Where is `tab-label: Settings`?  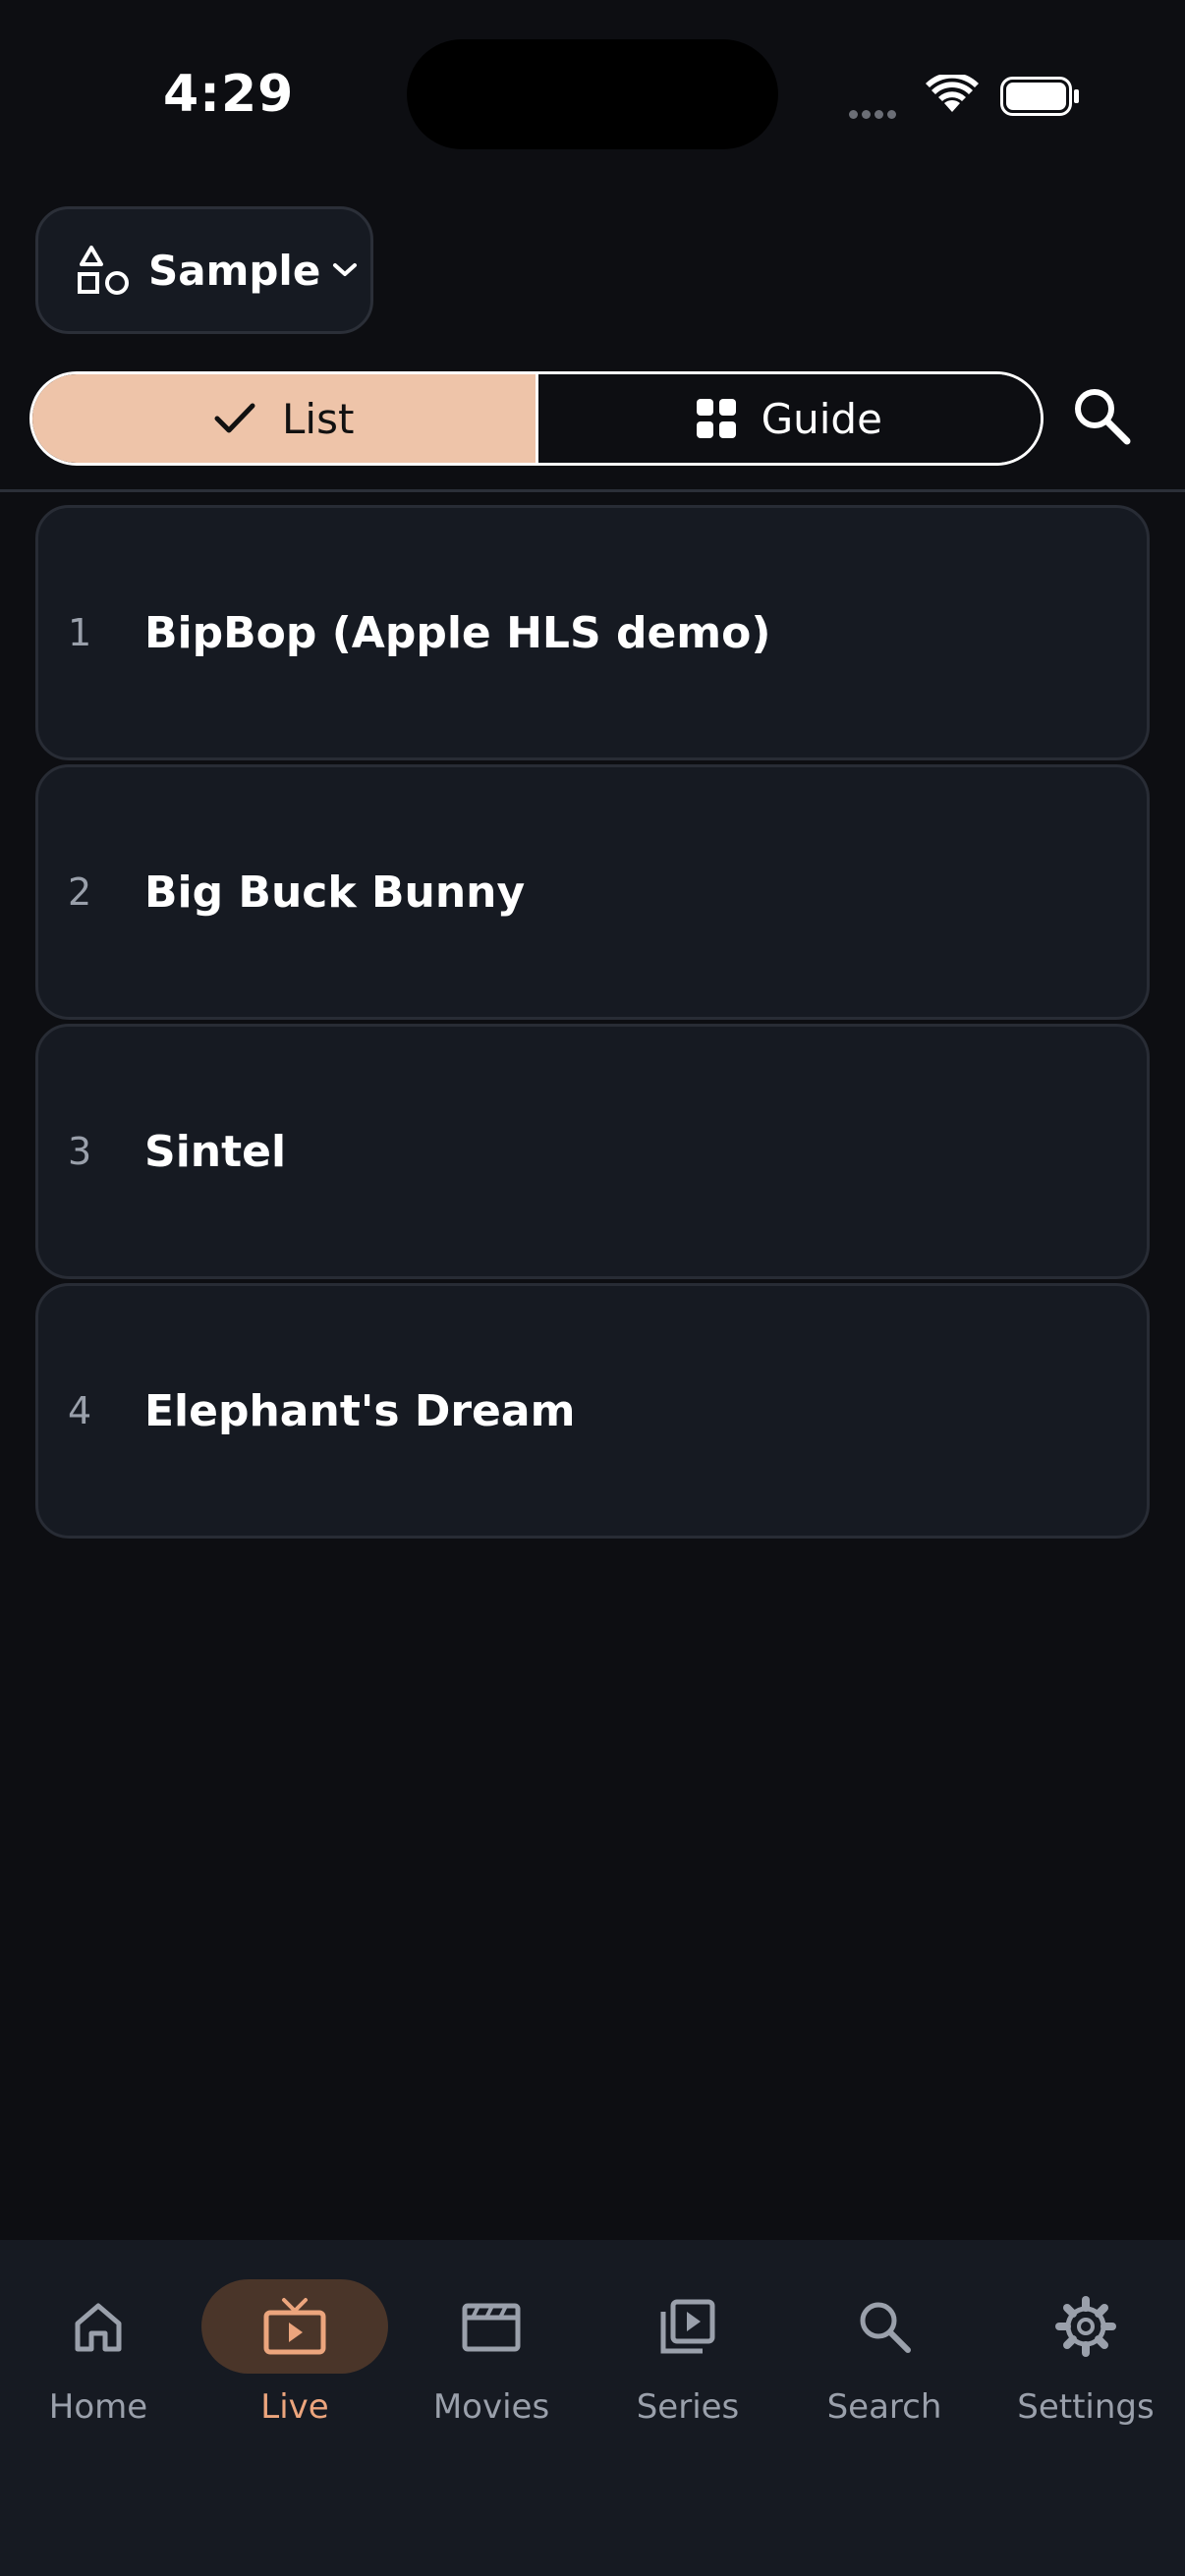
tab-label: Settings is located at coordinates (1086, 2407).